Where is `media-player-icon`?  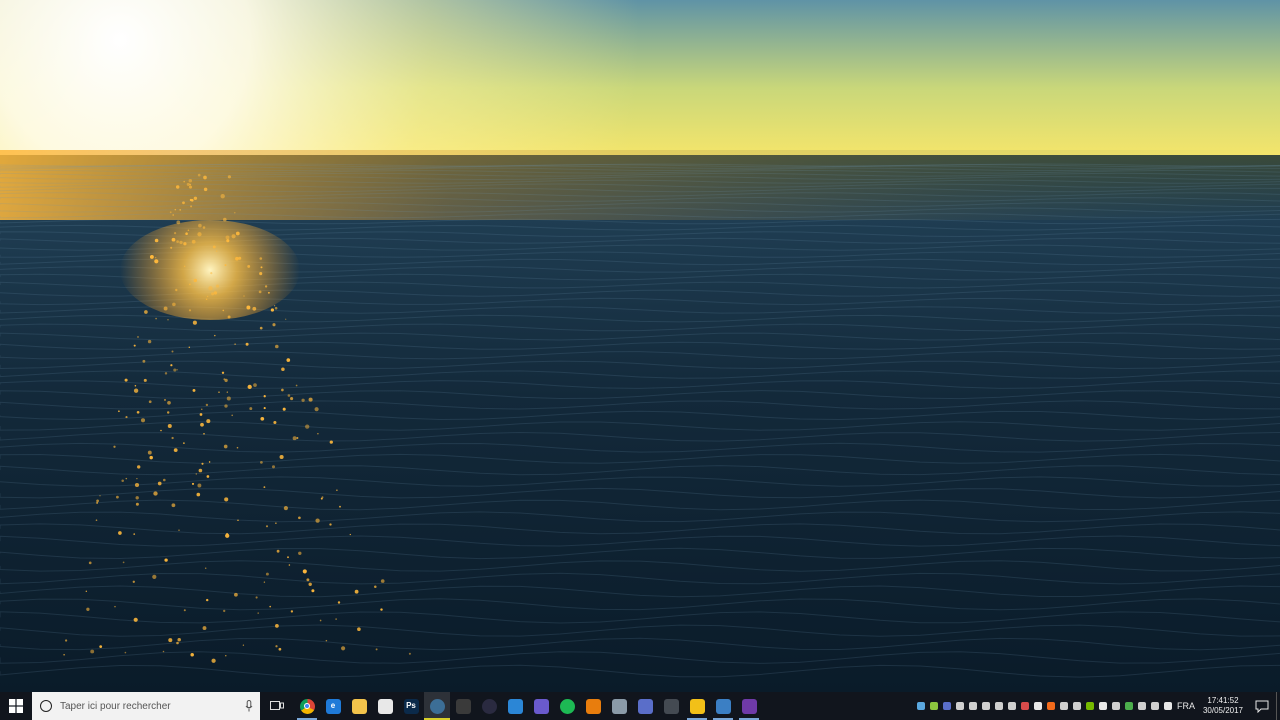 media-player-icon is located at coordinates (541, 706).